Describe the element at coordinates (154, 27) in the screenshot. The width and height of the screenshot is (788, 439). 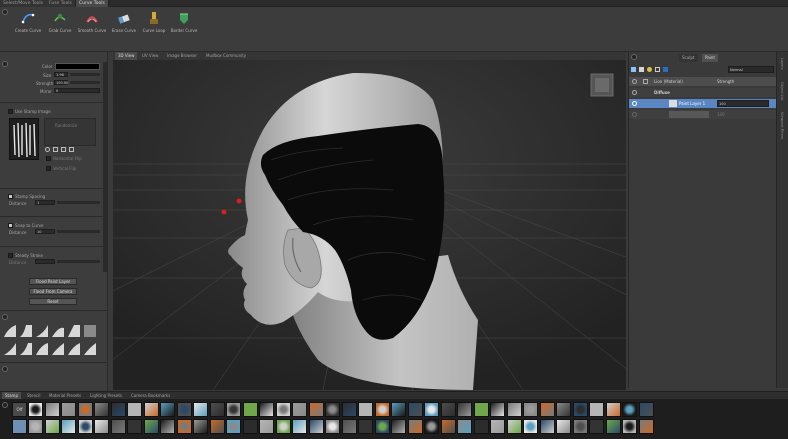
I see `curve-loop-button: Curve Loop` at that location.